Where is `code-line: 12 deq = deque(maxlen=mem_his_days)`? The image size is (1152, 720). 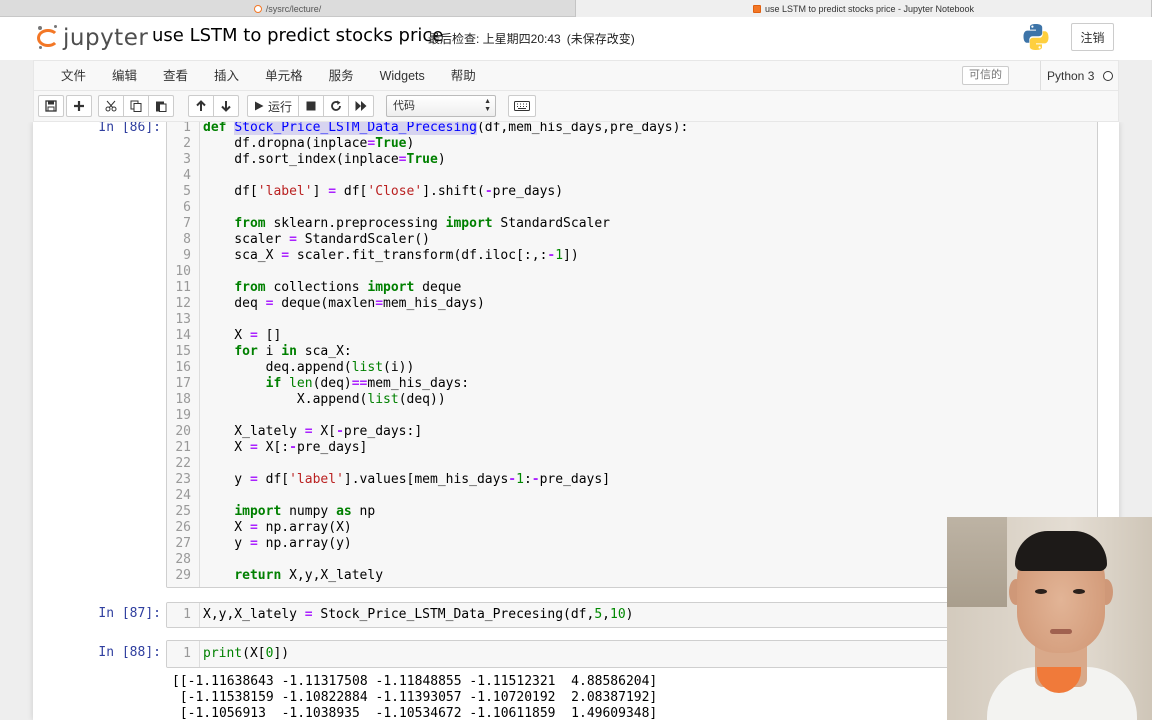
code-line: 12 deq = deque(maxlen=mem_his_days) is located at coordinates (632, 304).